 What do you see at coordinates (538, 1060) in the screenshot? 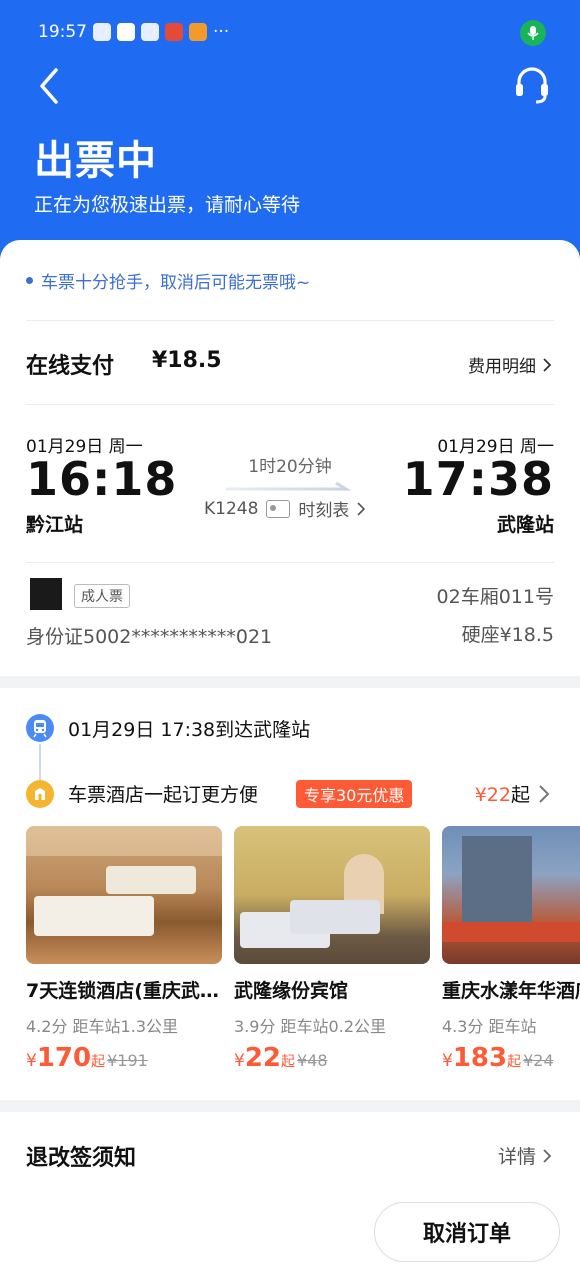
I see `original-price: ¥24` at bounding box center [538, 1060].